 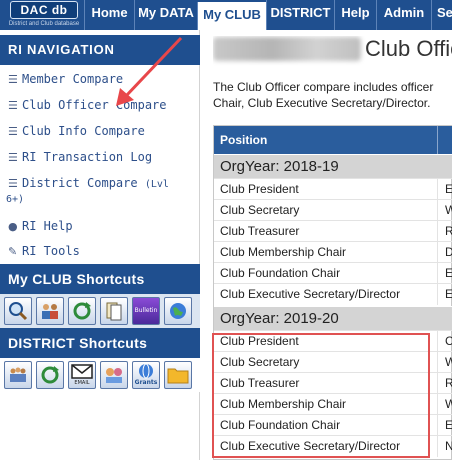 I want to click on position-cell: Club Secretary, so click(x=260, y=210).